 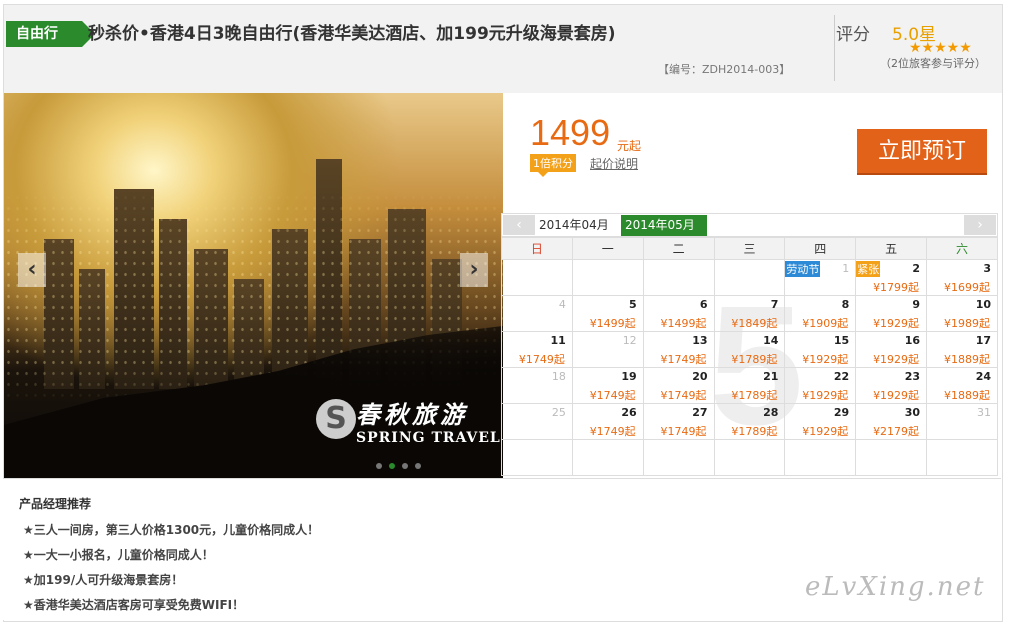 What do you see at coordinates (678, 313) in the screenshot?
I see `calendar-day-cell: 6 ¥1499起` at bounding box center [678, 313].